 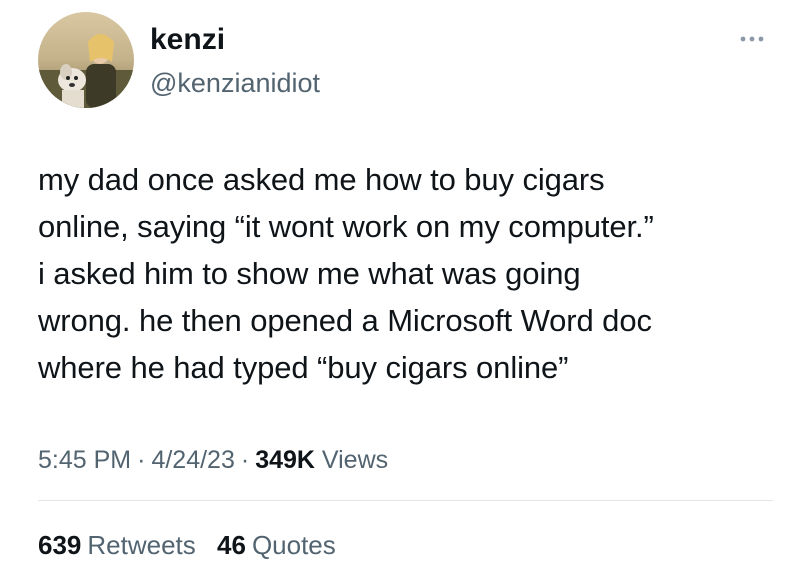 I want to click on avatar, so click(x=86, y=60).